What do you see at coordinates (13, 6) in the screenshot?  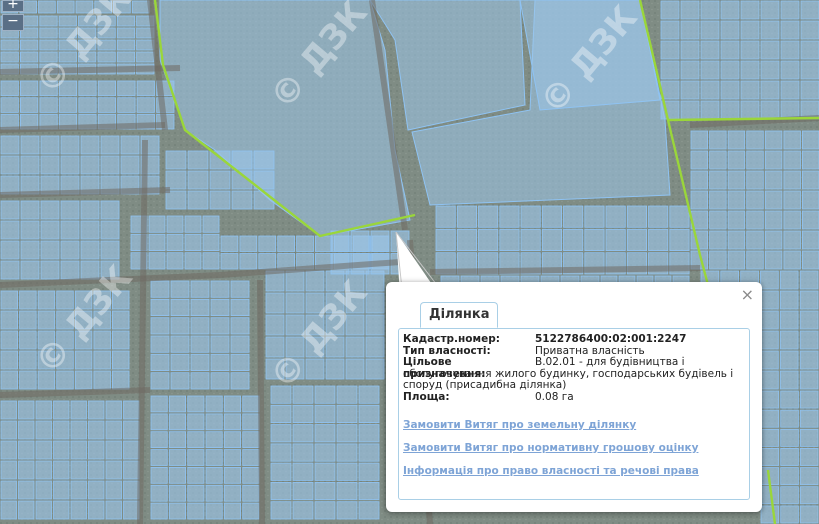 I see `zoom-in-button: +` at bounding box center [13, 6].